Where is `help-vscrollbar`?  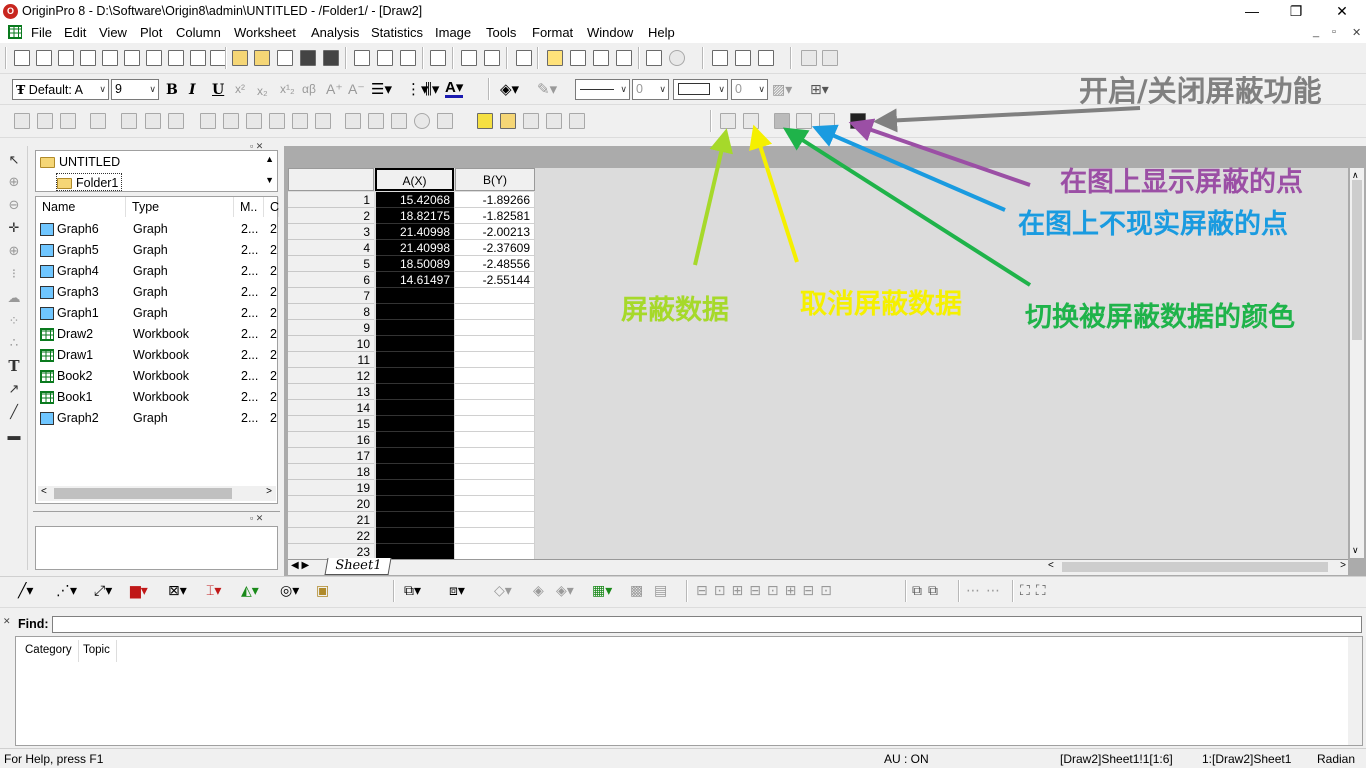
help-vscrollbar is located at coordinates (1355, 691).